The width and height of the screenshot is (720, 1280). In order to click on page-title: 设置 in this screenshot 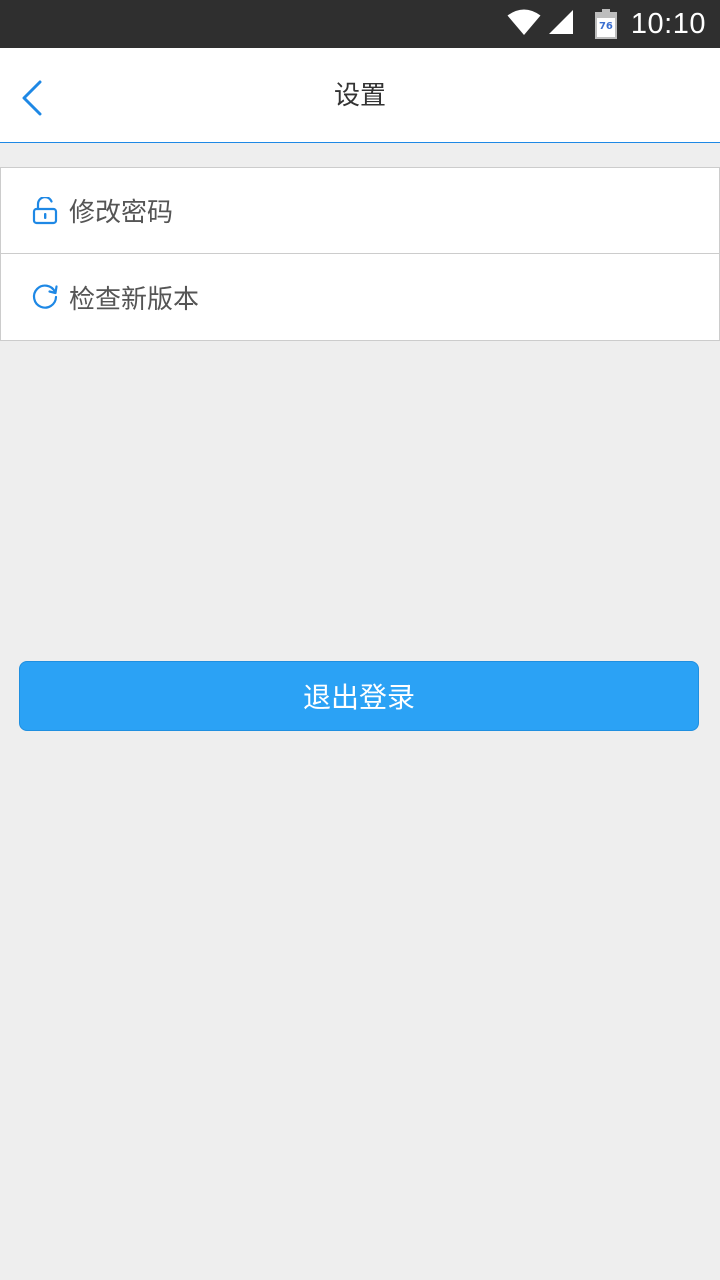, I will do `click(359, 96)`.